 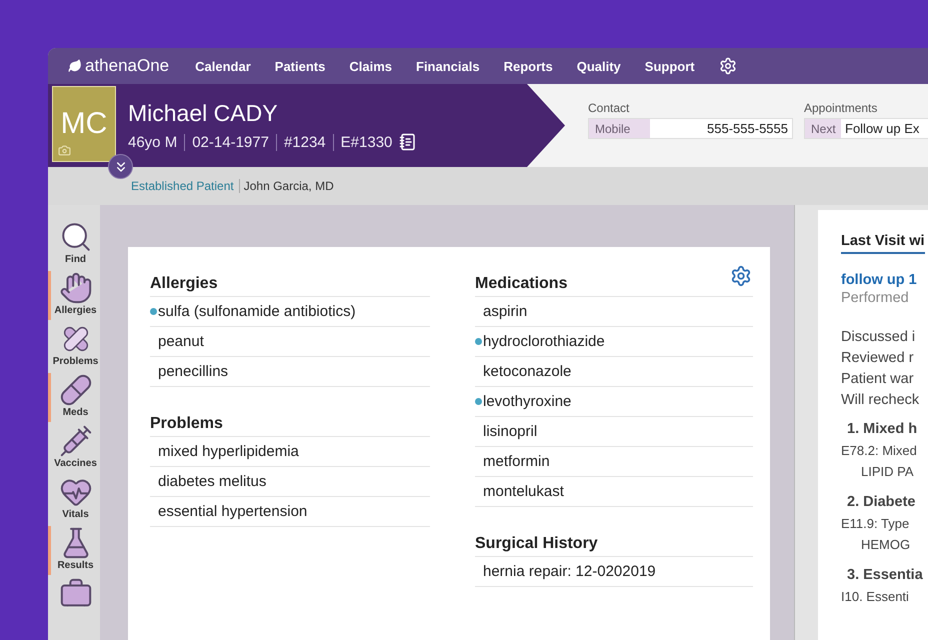 What do you see at coordinates (881, 502) in the screenshot?
I see `assessment-title: 2. Diabete` at bounding box center [881, 502].